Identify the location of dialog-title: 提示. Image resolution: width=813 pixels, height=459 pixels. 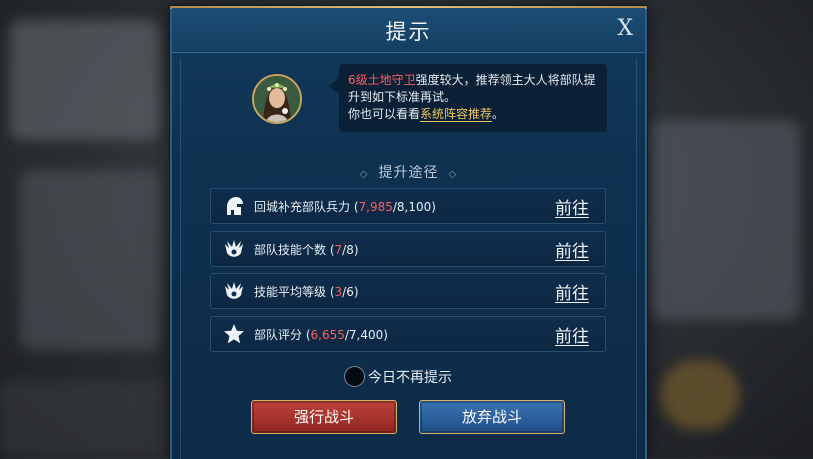
(408, 32).